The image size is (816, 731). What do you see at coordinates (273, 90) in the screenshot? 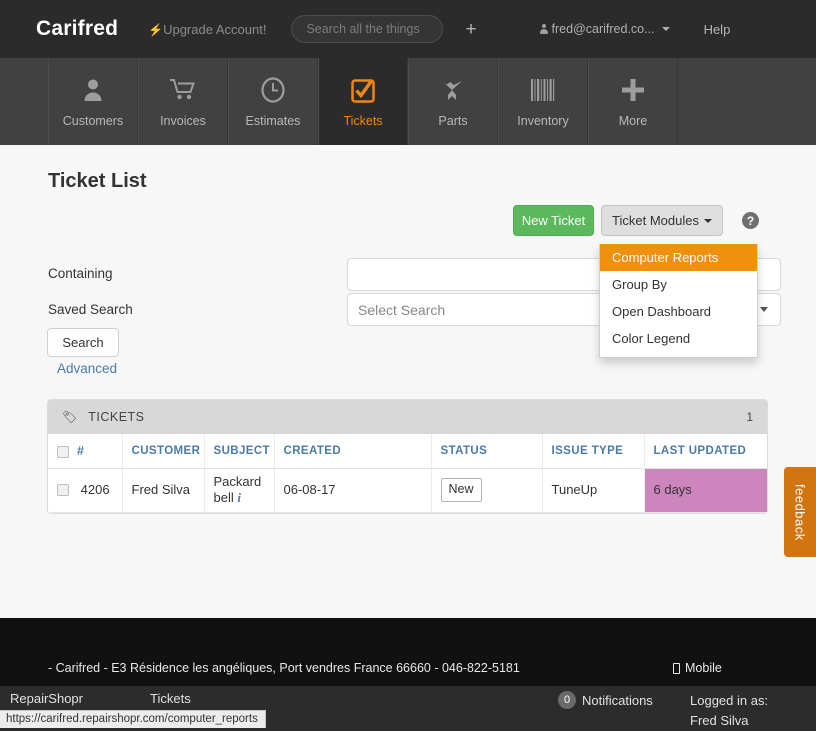
I see `clock-icon` at bounding box center [273, 90].